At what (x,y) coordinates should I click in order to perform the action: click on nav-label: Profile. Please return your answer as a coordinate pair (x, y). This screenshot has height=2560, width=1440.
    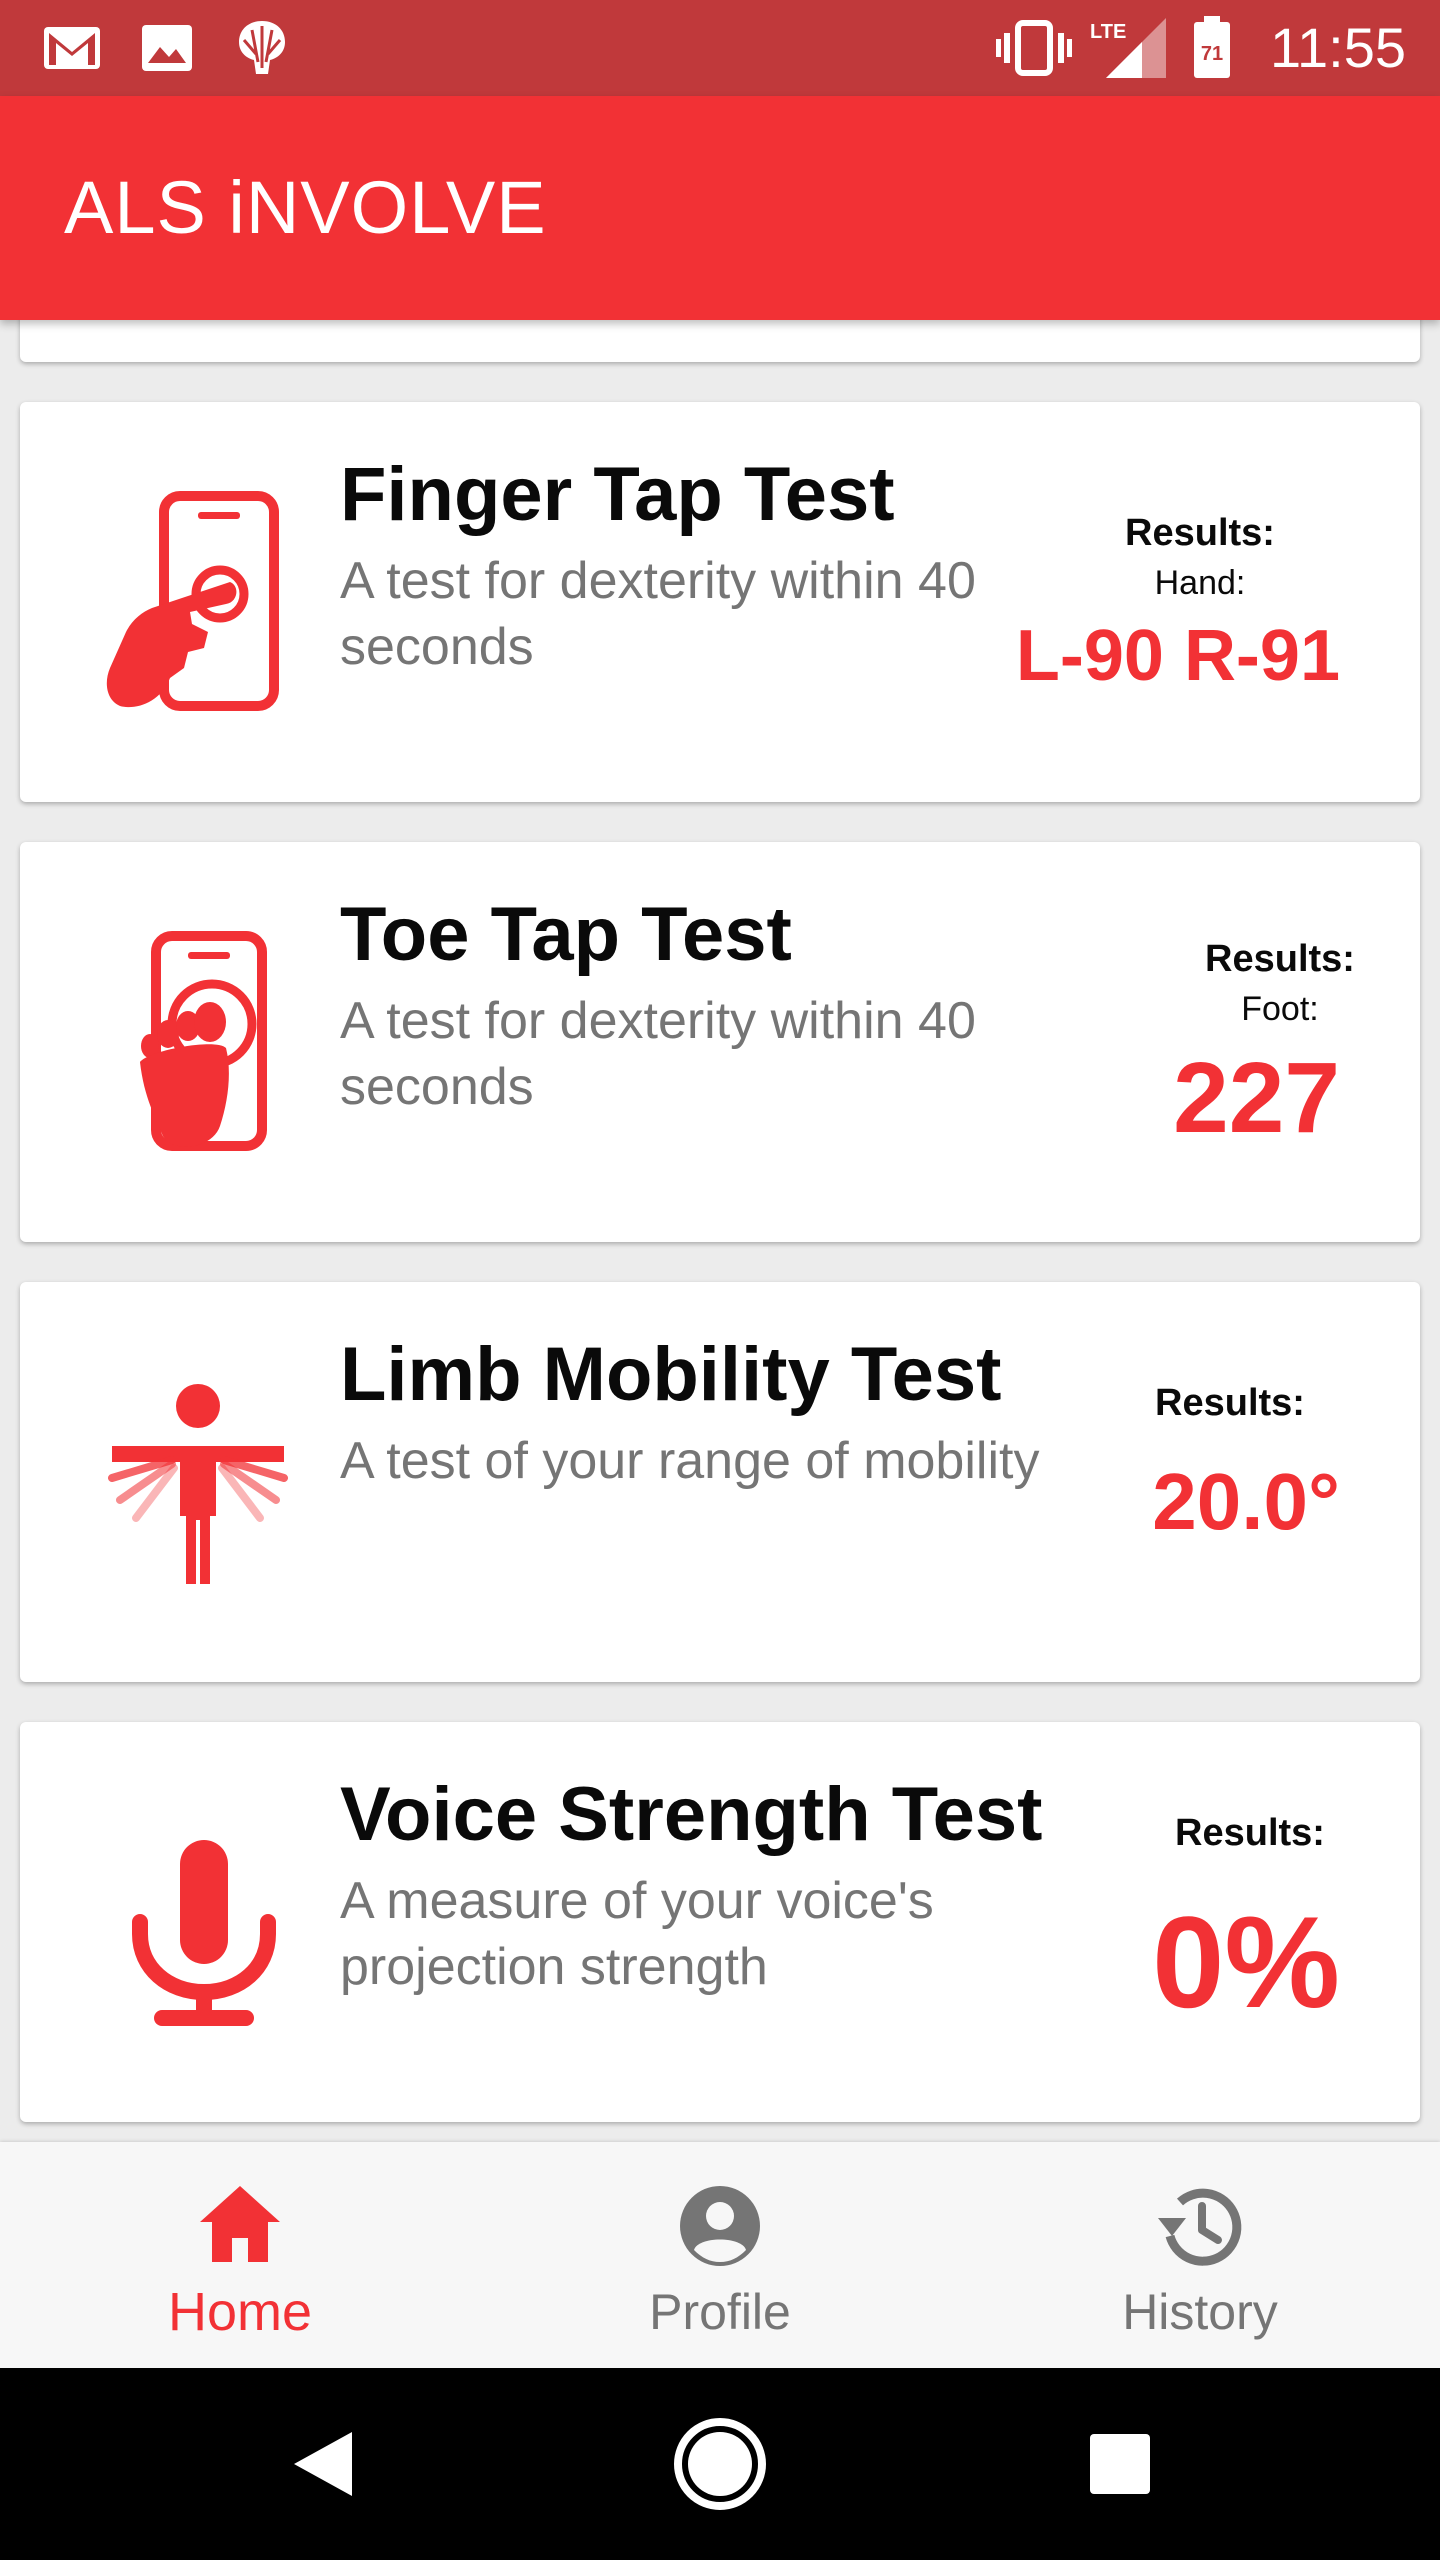
    Looking at the image, I should click on (720, 2312).